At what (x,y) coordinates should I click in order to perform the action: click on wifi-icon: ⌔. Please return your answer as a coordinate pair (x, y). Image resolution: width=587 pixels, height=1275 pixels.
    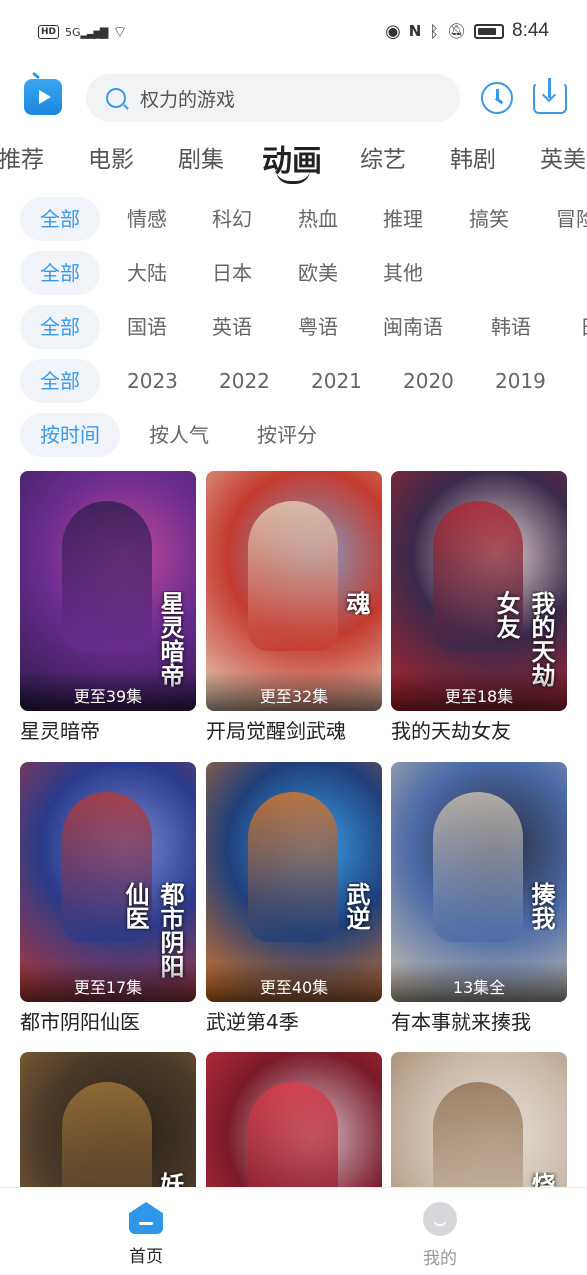
    Looking at the image, I should click on (120, 31).